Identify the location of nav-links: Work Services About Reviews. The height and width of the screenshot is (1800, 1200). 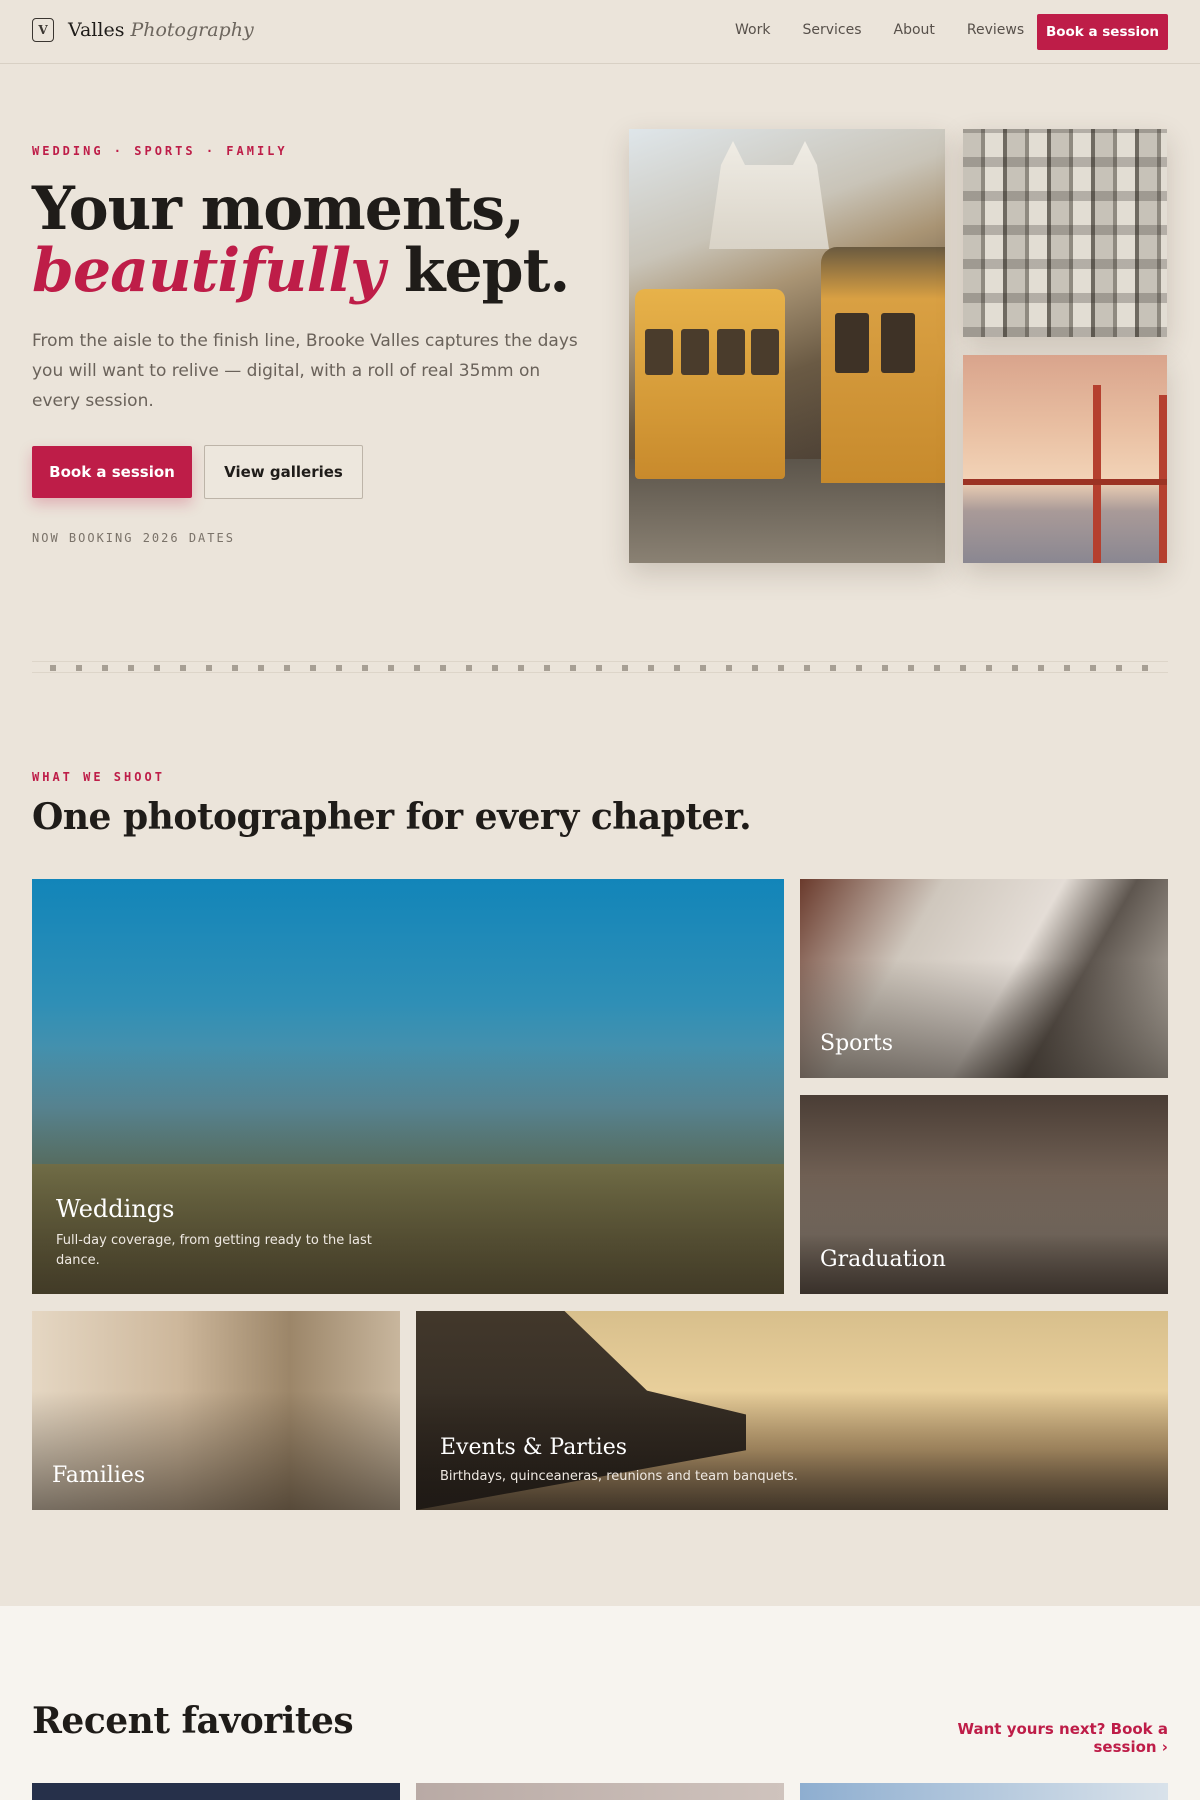
(895, 30).